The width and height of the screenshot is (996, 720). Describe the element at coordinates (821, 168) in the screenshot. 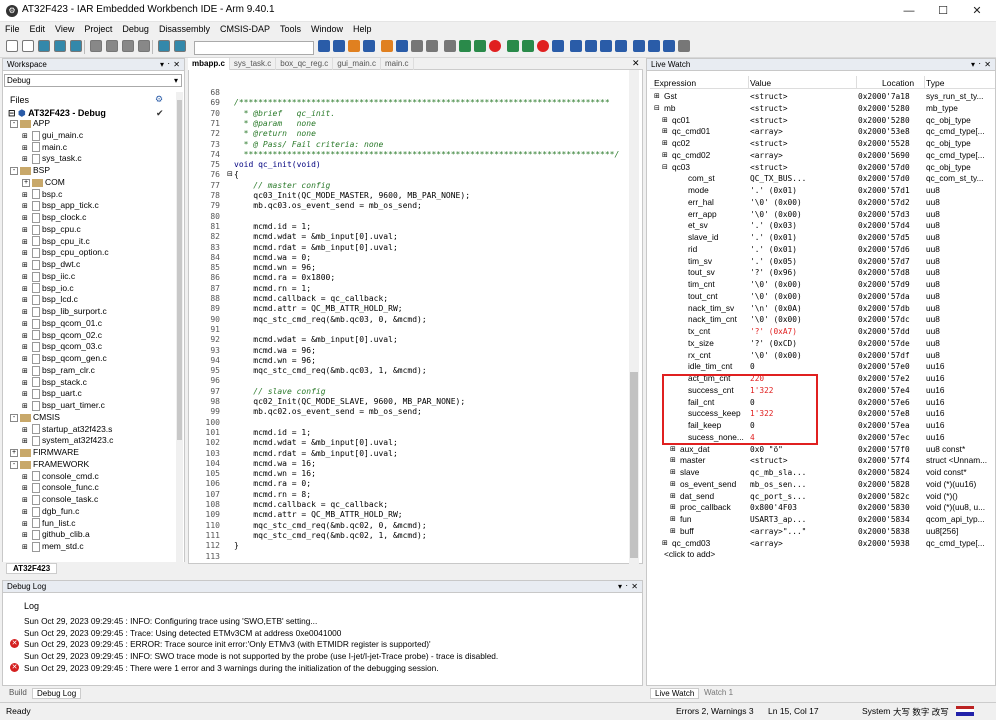

I see `watch-row: ⊟ qc03 <struct> 0x2000'57d0 qc_obj_type` at that location.